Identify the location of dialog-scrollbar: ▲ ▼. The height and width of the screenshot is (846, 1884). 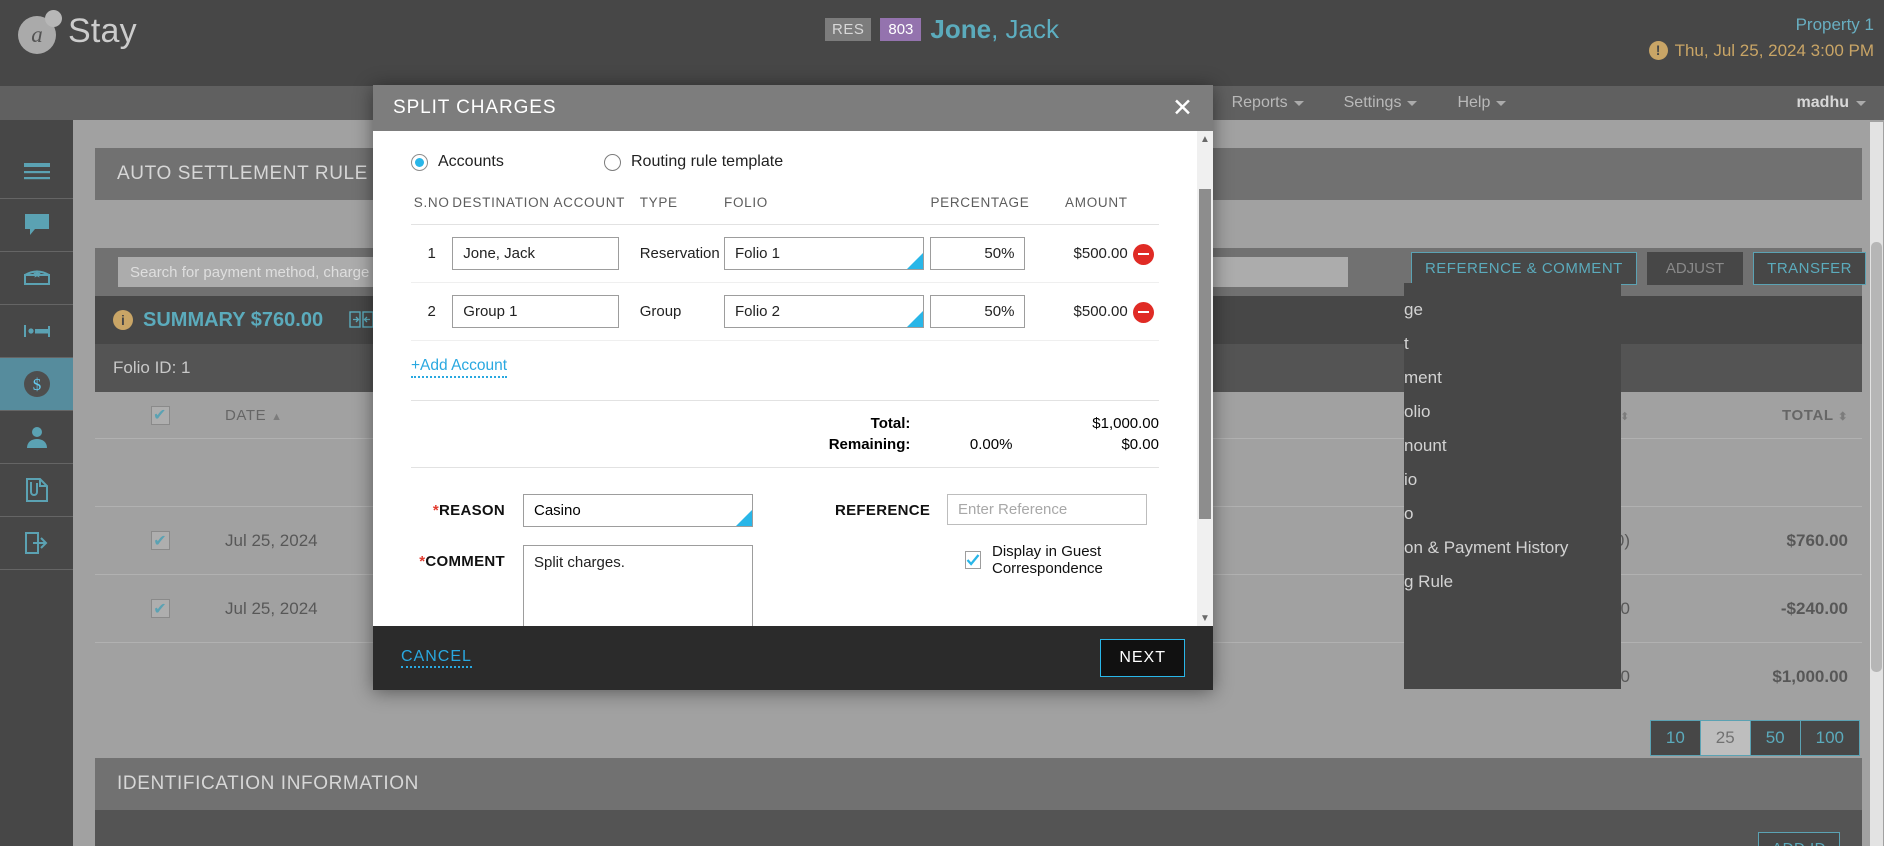
(1205, 378).